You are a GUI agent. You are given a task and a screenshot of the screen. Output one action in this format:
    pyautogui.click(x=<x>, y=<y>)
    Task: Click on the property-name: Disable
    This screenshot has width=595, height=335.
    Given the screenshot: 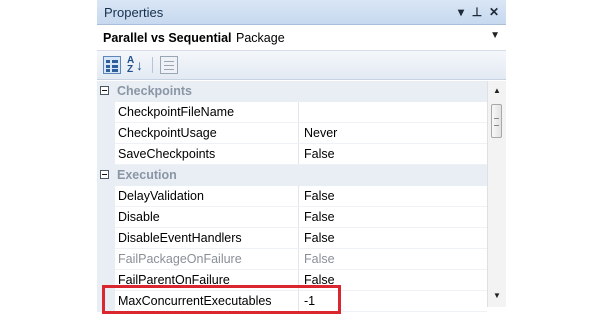 What is the action you would take?
    pyautogui.click(x=139, y=217)
    